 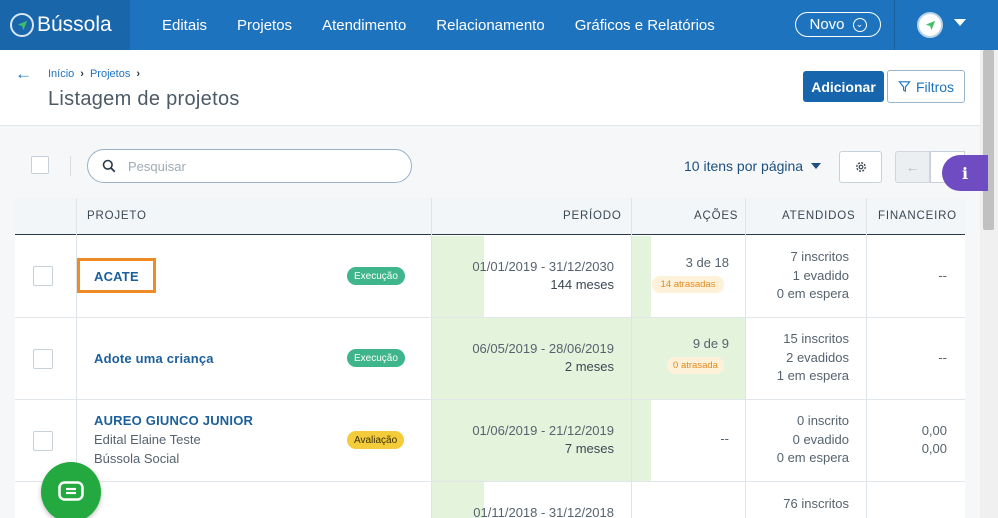 I want to click on inscritos: 76 inscritos, so click(x=816, y=503).